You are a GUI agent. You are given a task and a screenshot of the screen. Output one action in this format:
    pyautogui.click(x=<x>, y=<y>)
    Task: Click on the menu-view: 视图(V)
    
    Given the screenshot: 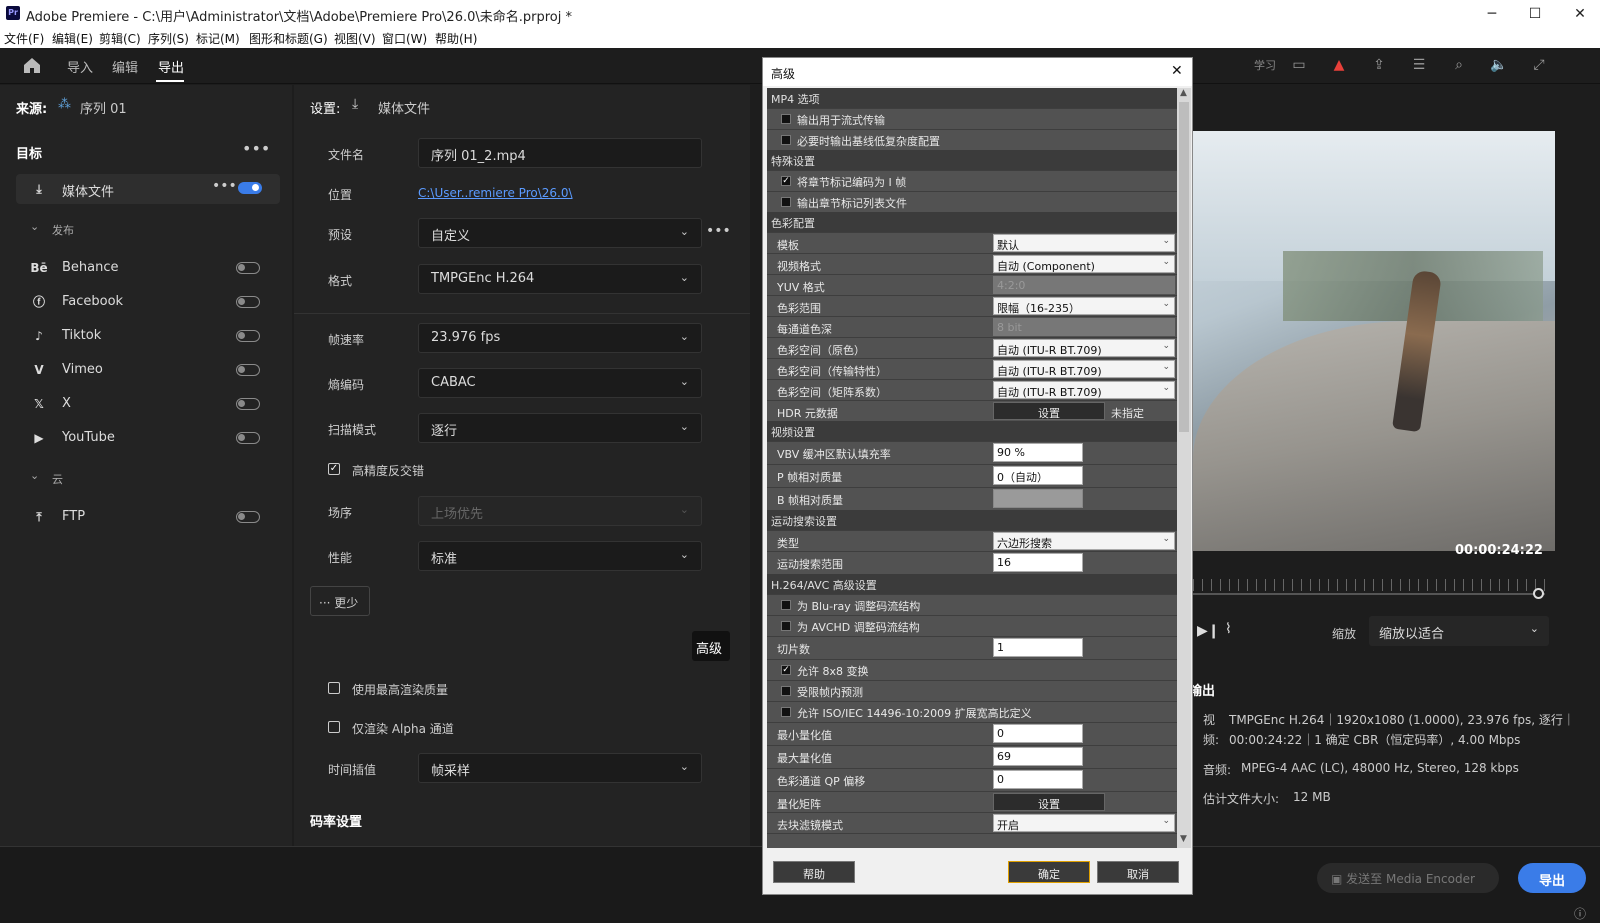 What is the action you would take?
    pyautogui.click(x=355, y=38)
    